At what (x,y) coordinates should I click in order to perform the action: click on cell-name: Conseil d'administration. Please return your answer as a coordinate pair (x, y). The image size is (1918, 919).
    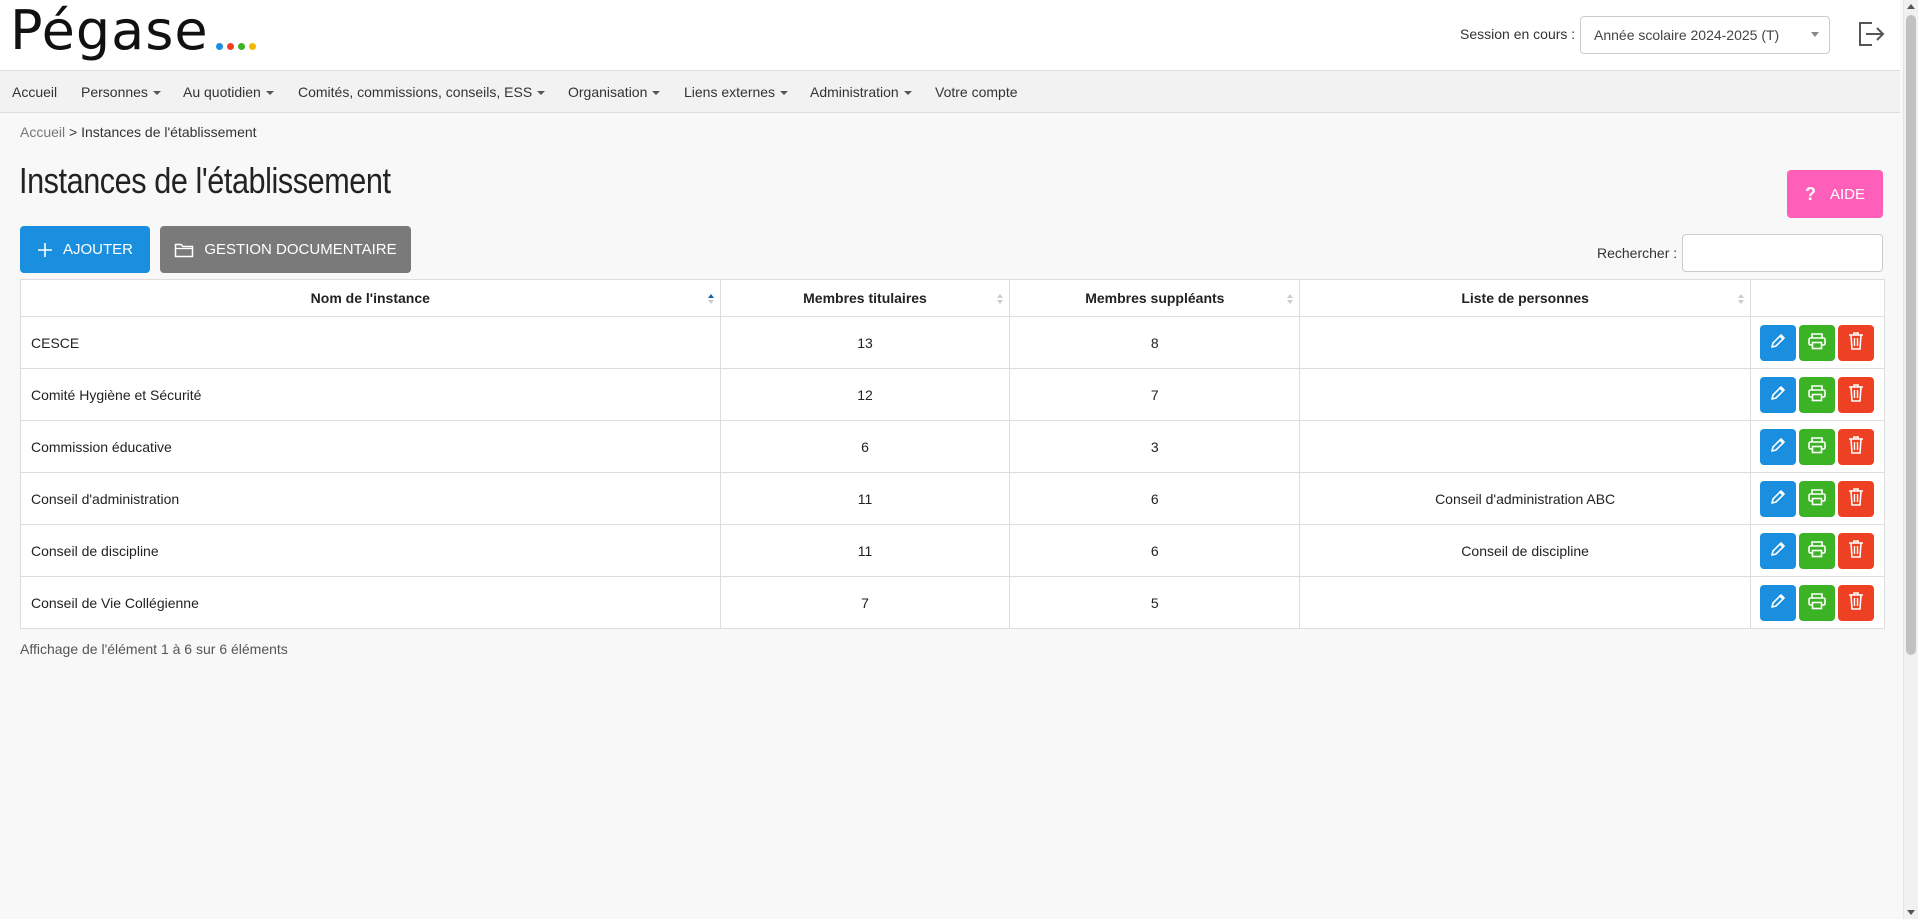
    Looking at the image, I should click on (370, 498).